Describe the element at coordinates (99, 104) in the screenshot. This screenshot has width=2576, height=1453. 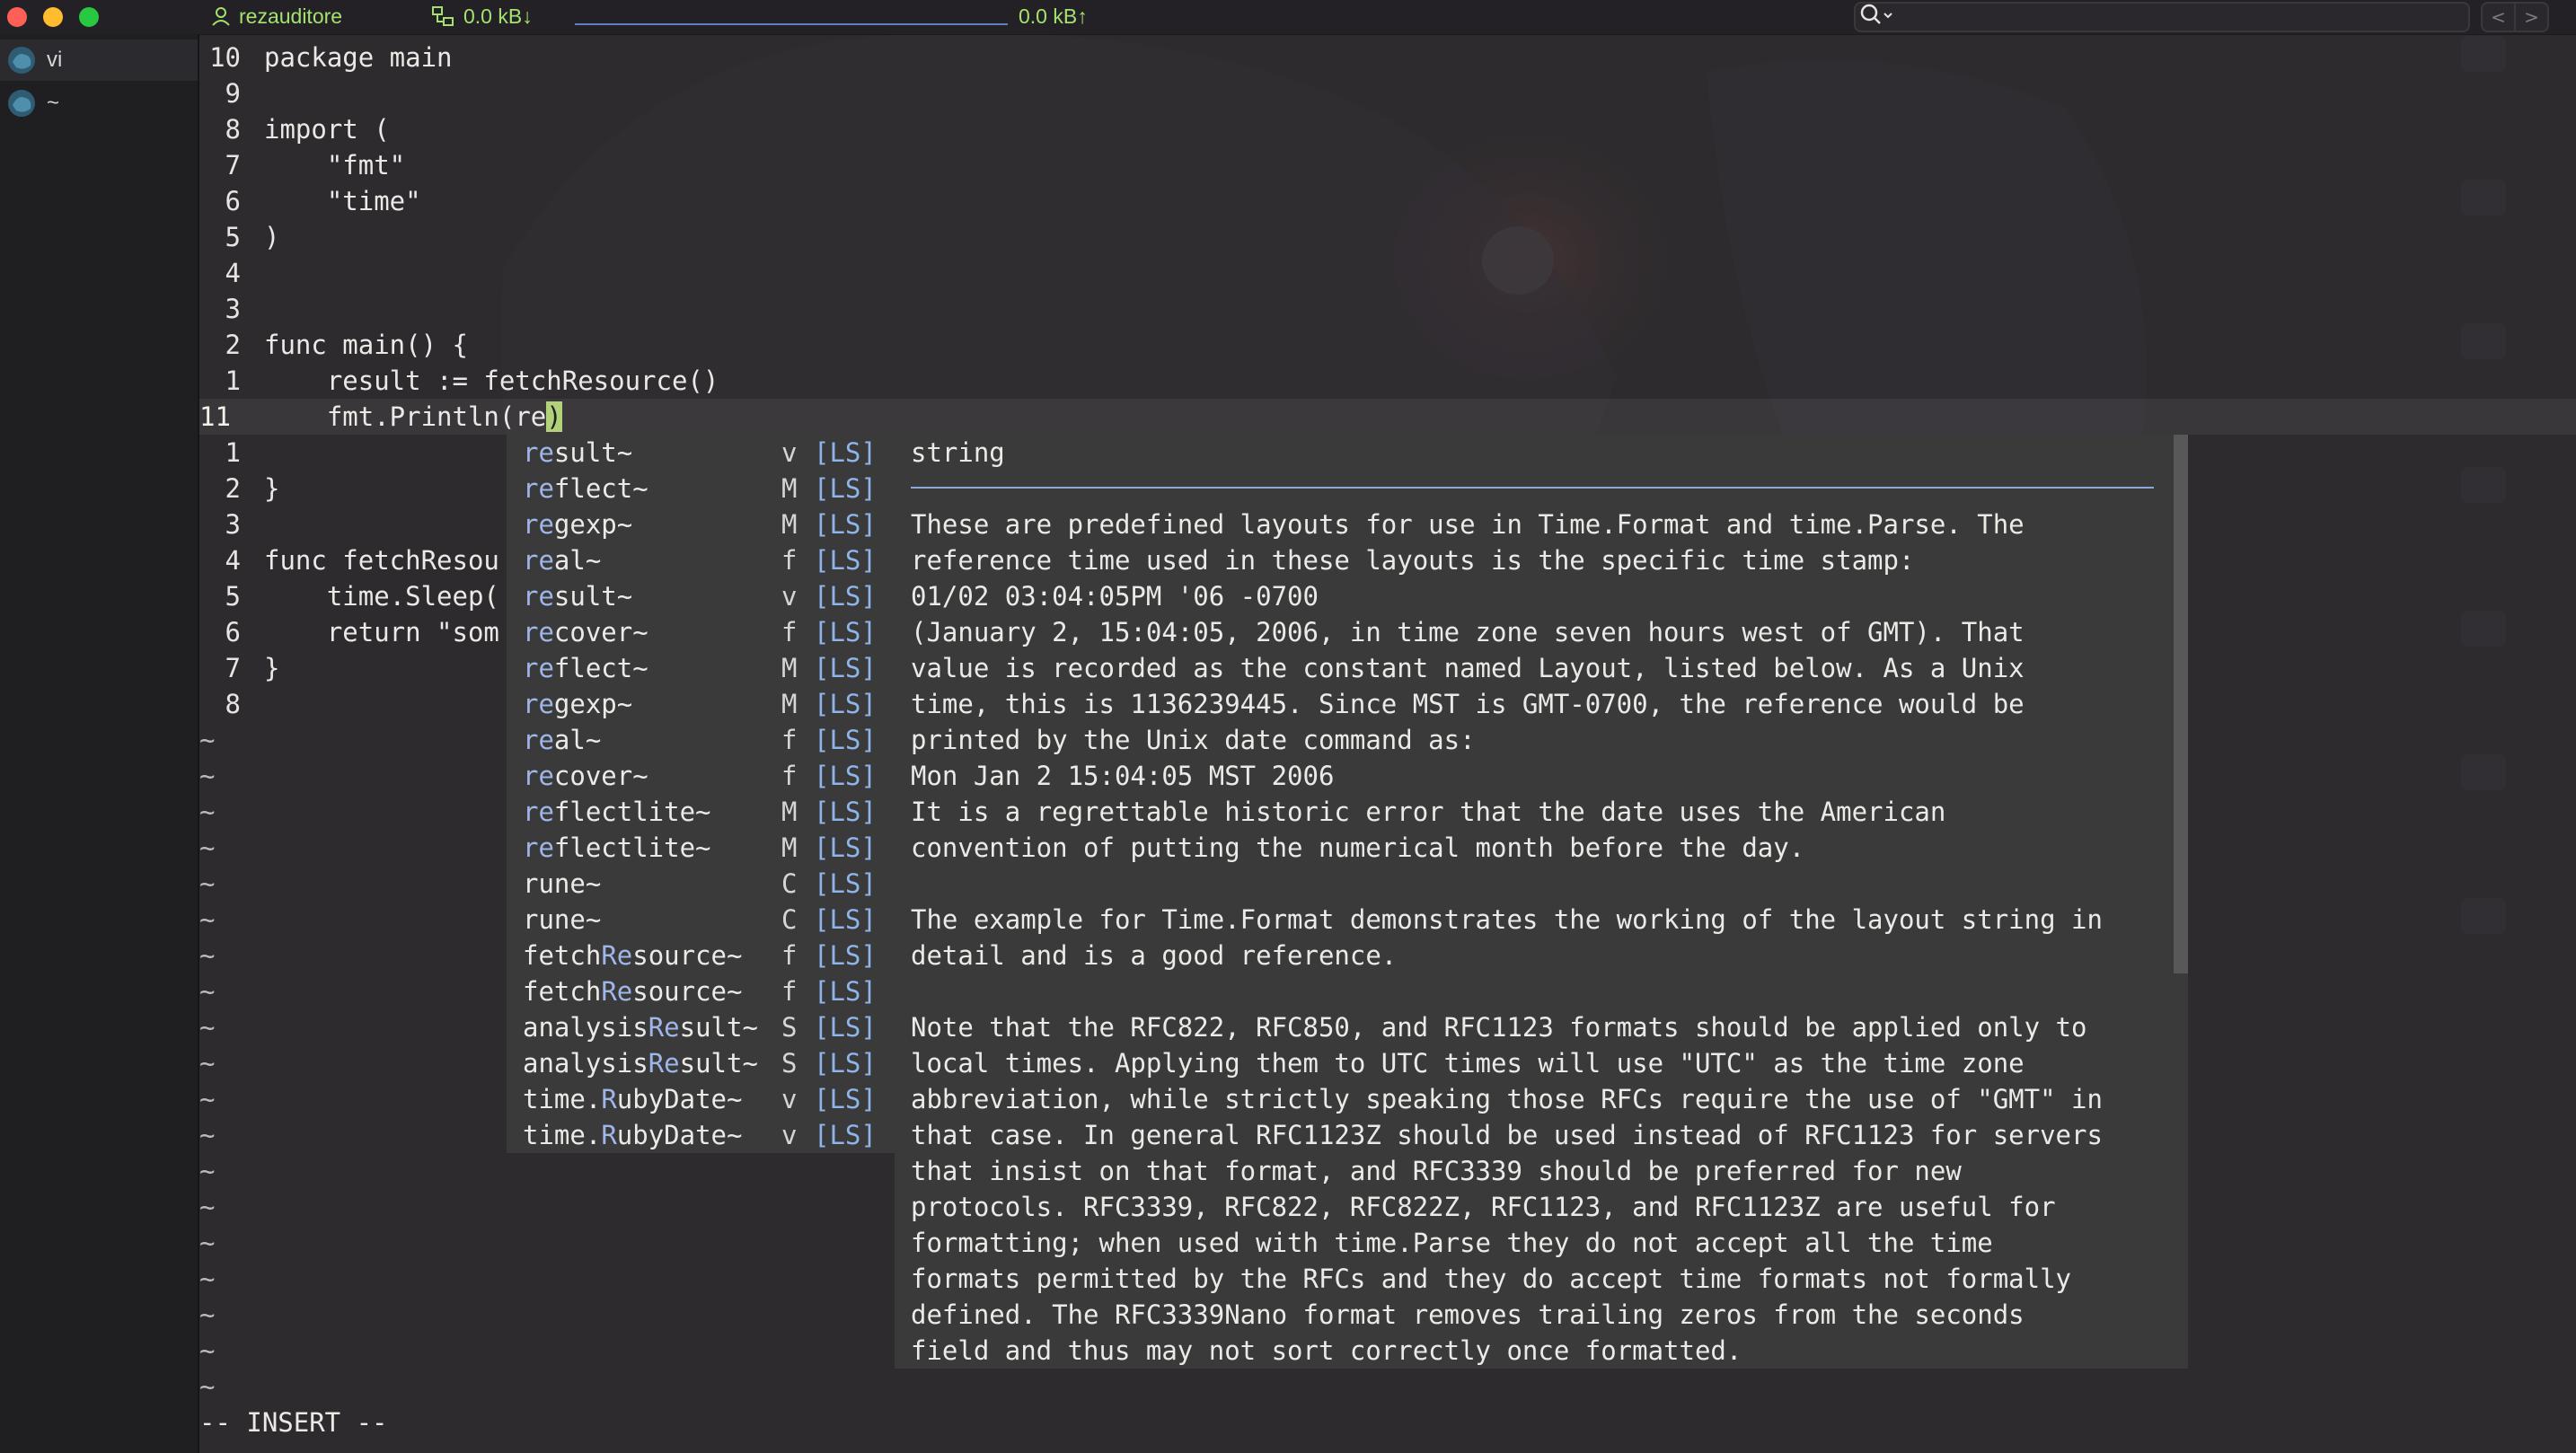
I see `sidebar-item-home: ~` at that location.